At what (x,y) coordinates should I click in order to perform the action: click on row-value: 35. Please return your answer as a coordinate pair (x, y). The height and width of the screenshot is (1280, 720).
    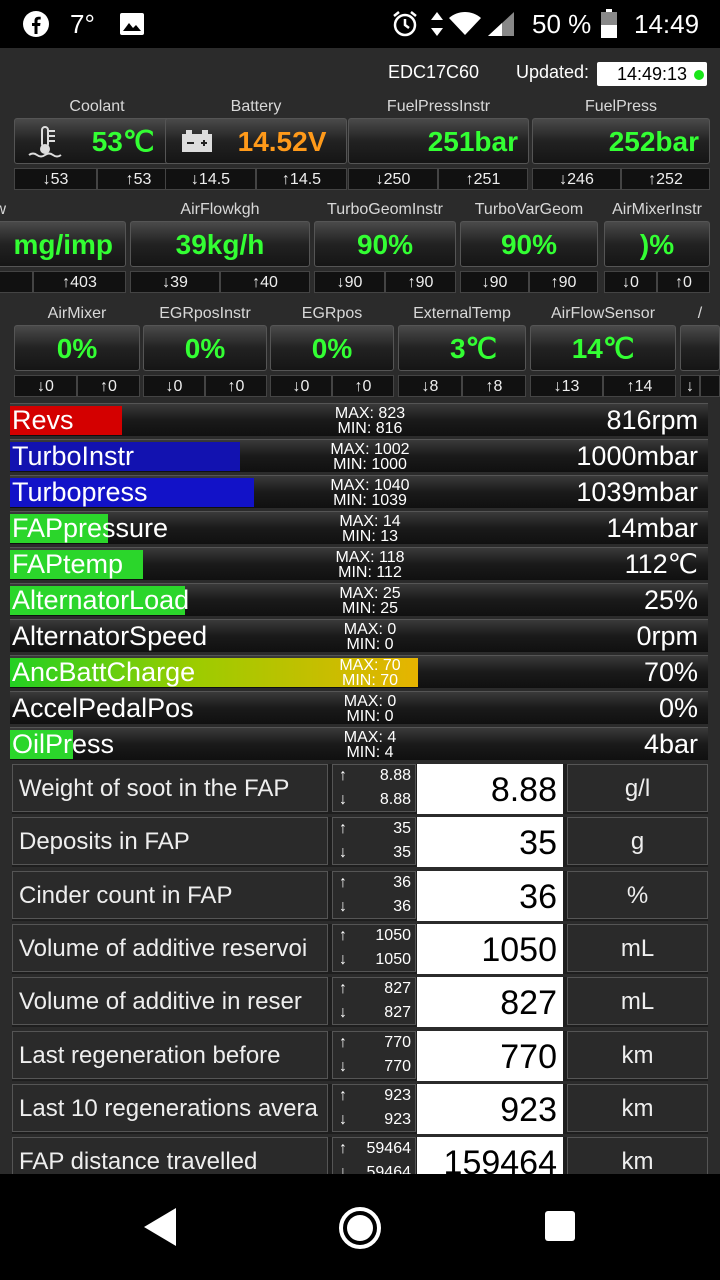
    Looking at the image, I should click on (490, 842).